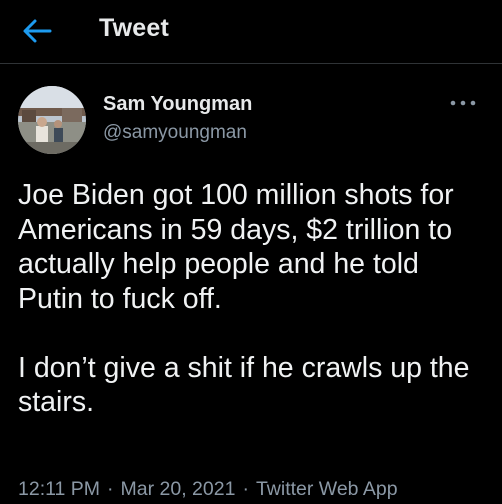  What do you see at coordinates (178, 489) in the screenshot?
I see `tweet-date: Mar 20, 2021` at bounding box center [178, 489].